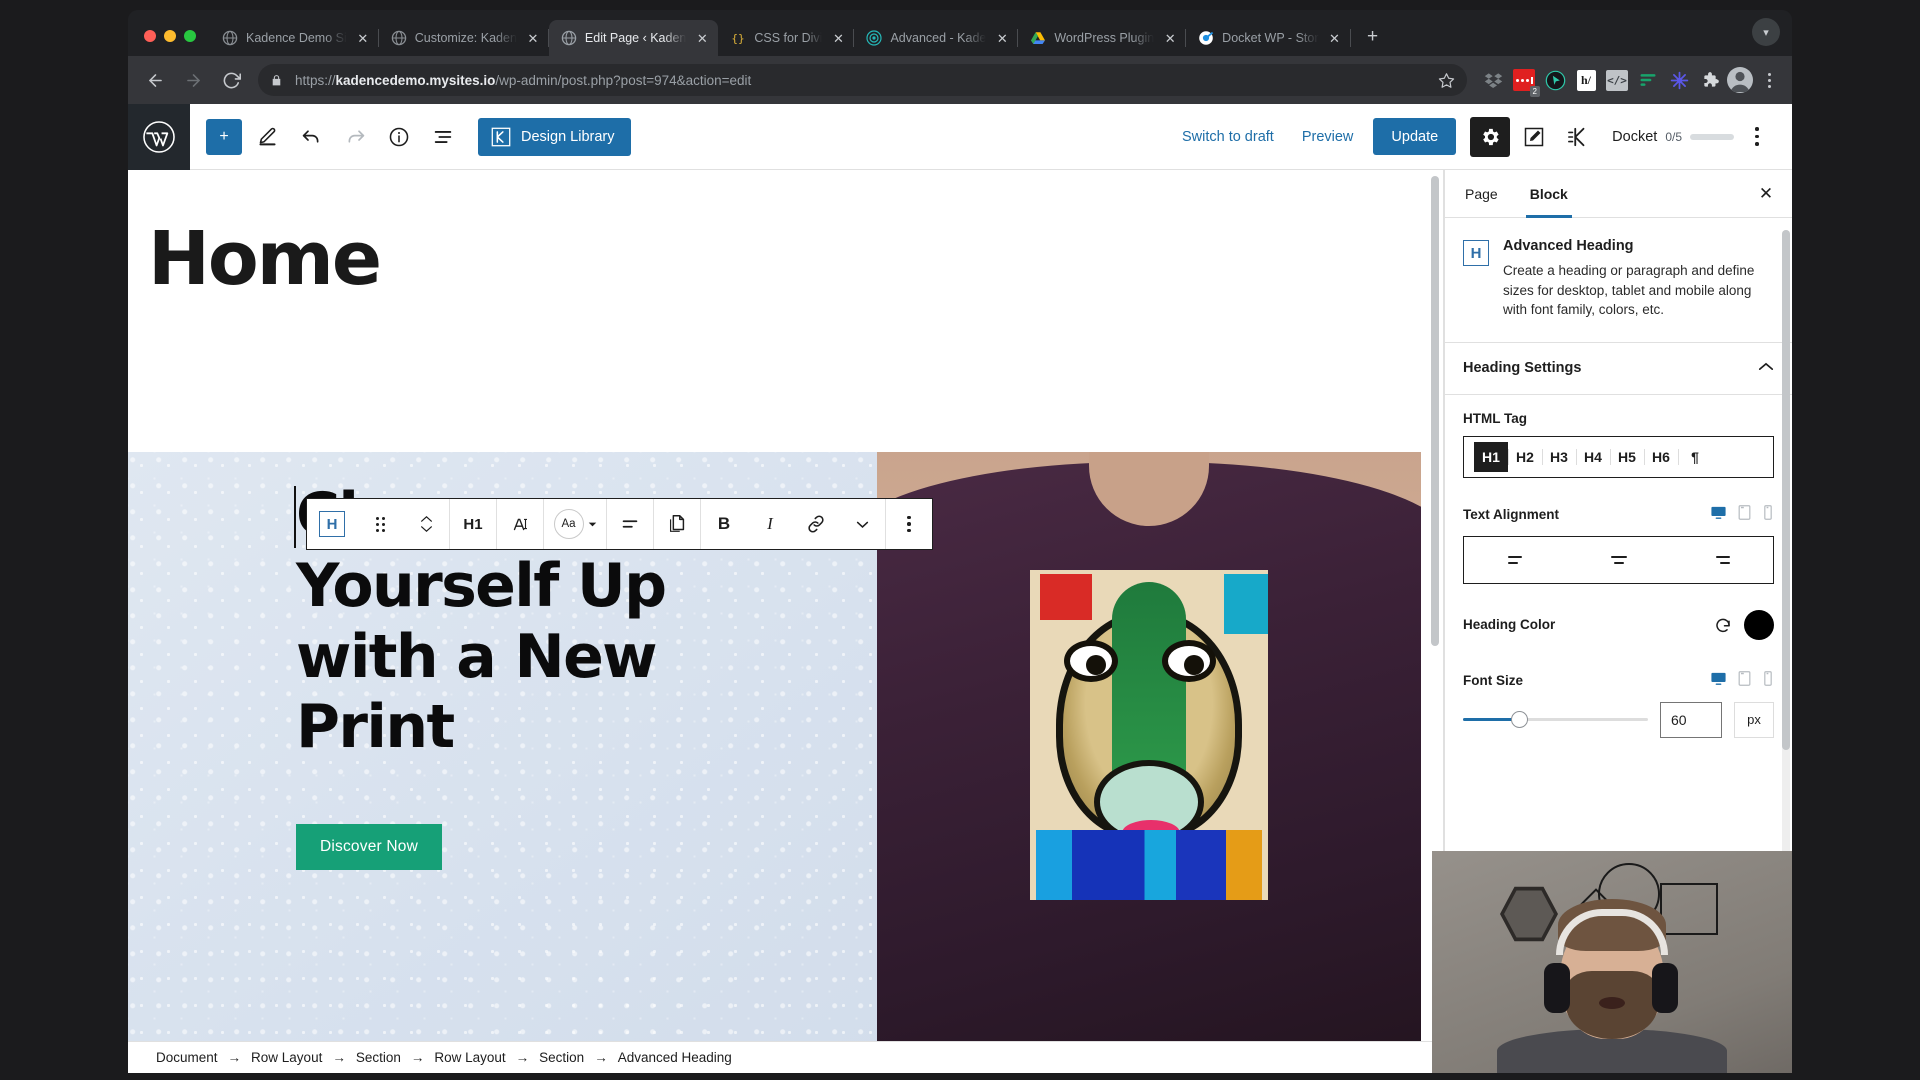 The image size is (1920, 1080). Describe the element at coordinates (1740, 80) in the screenshot. I see `profile-avatar` at that location.